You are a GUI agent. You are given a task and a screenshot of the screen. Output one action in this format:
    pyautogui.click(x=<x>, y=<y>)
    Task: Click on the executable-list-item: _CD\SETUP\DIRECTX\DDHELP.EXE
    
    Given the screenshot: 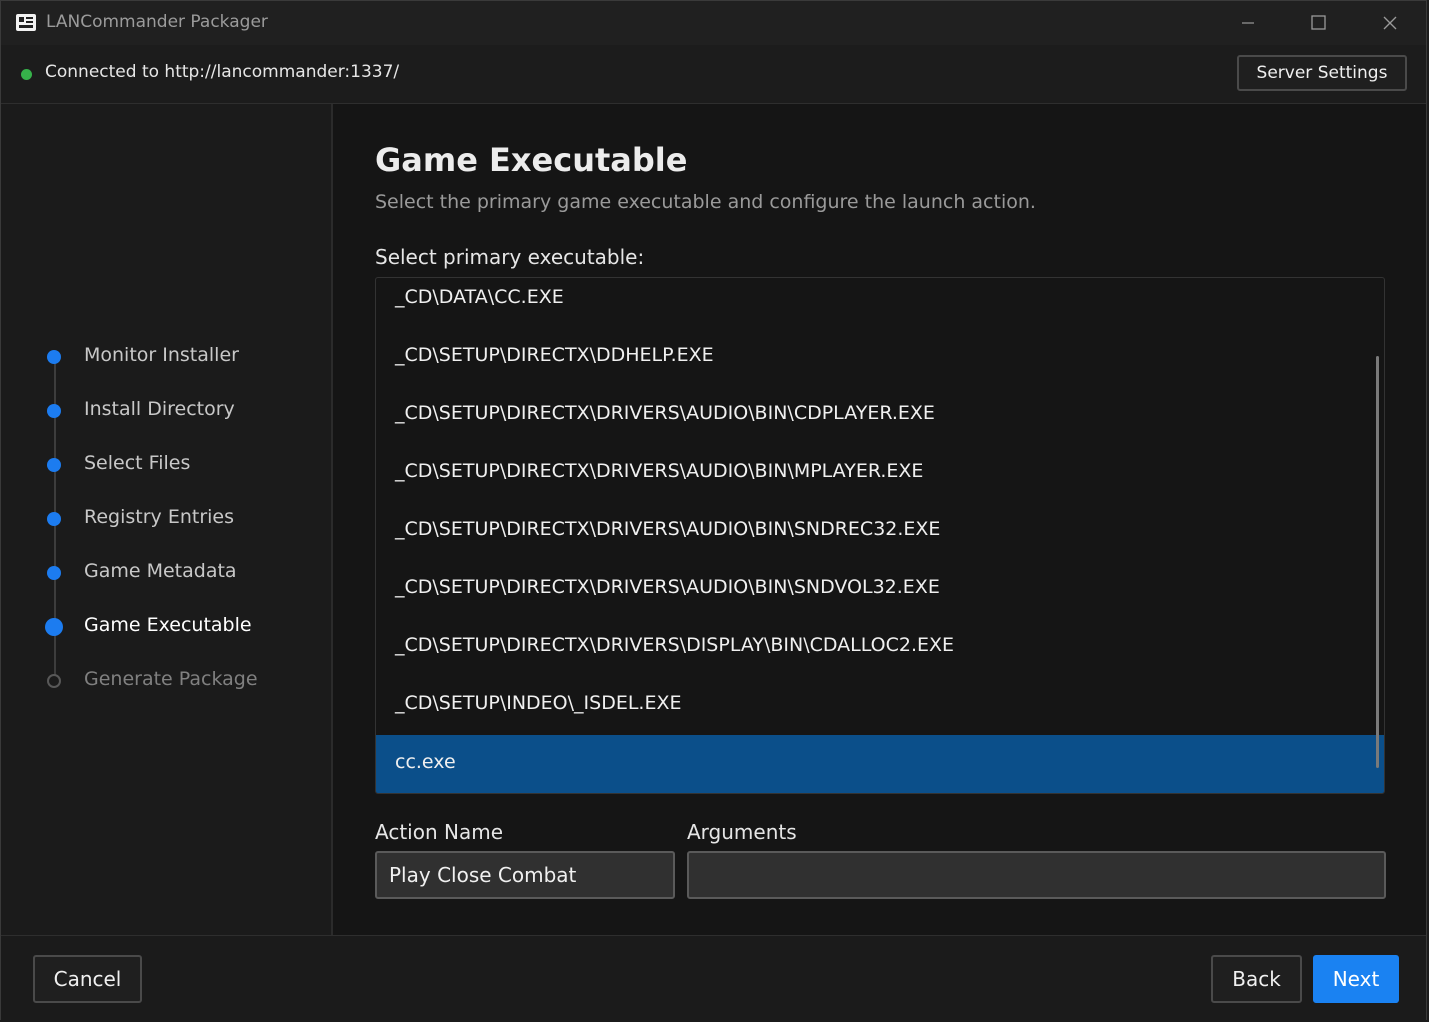 What is the action you would take?
    pyautogui.click(x=880, y=365)
    